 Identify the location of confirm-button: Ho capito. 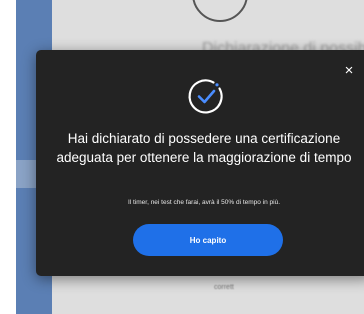
(208, 240).